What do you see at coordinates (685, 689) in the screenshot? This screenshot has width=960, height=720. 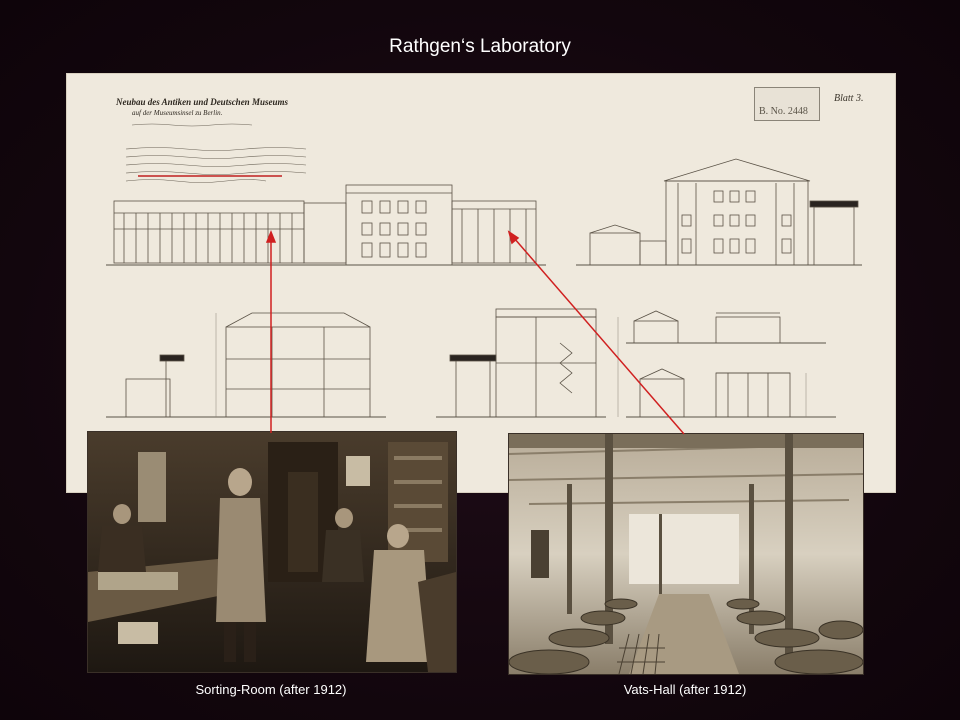 I see `vats-hall-caption: Vats-Hall (after 1912)` at bounding box center [685, 689].